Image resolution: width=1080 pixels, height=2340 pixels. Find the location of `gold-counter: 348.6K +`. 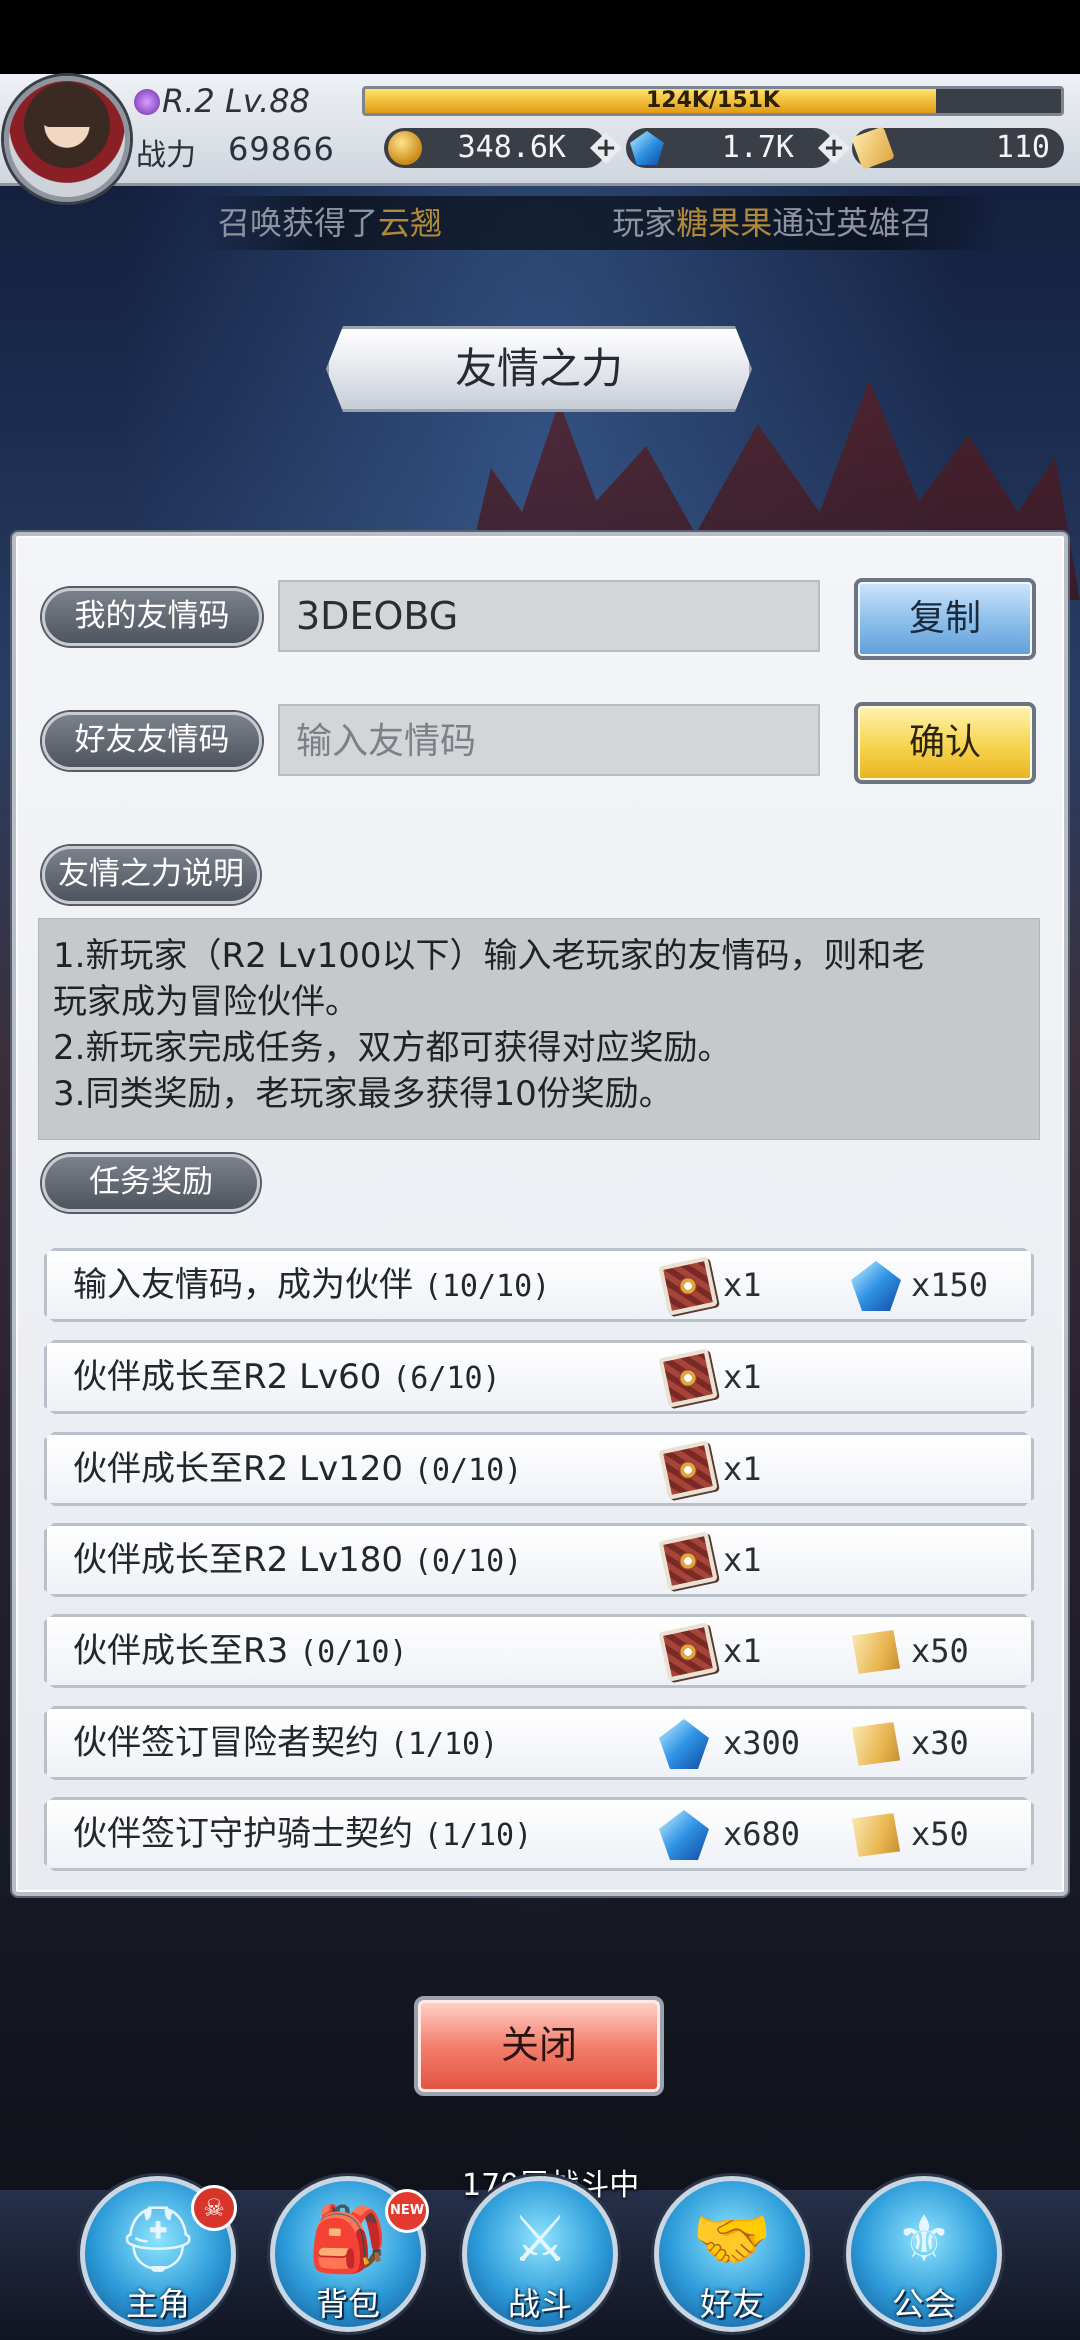

gold-counter: 348.6K + is located at coordinates (503, 148).